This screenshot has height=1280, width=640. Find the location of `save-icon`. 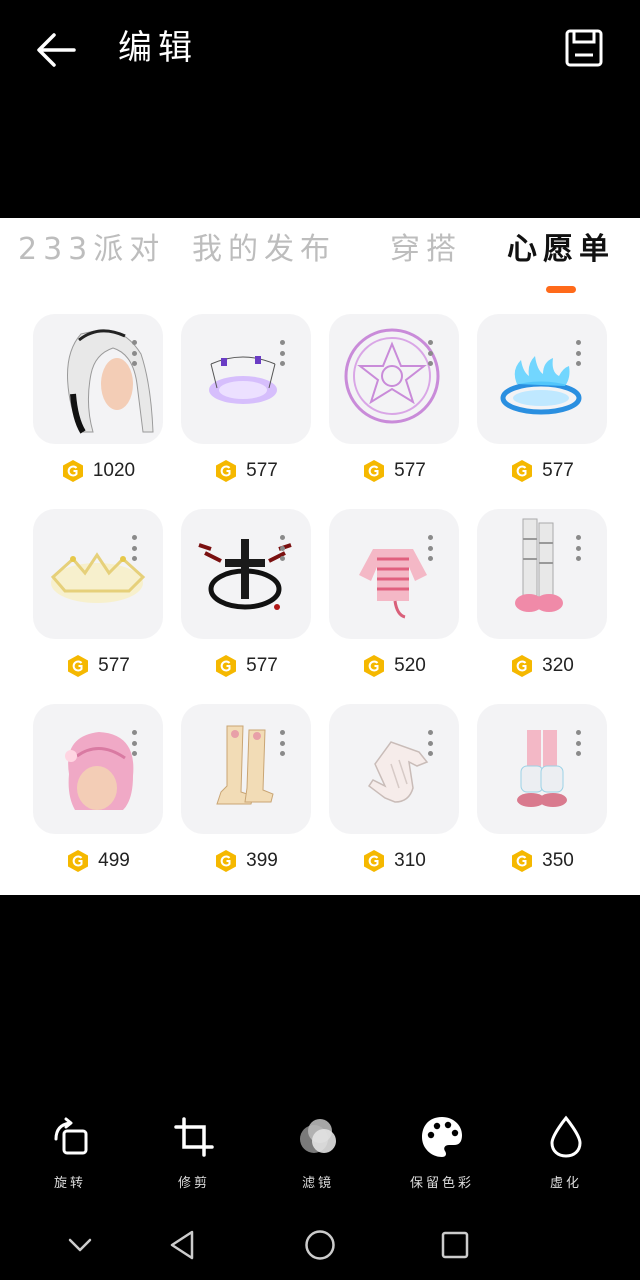

save-icon is located at coordinates (584, 48).